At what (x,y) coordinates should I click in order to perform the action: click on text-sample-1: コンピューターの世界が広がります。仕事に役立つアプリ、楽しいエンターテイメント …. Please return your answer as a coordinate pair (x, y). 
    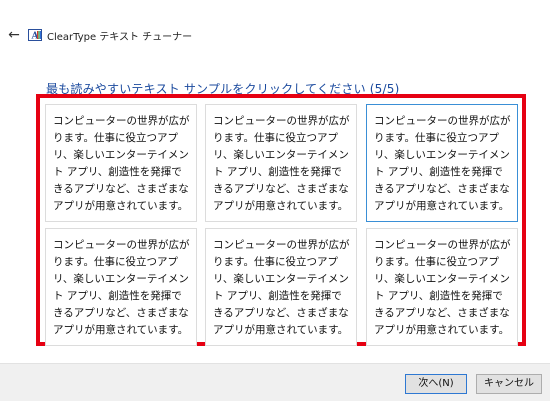
    Looking at the image, I should click on (121, 163).